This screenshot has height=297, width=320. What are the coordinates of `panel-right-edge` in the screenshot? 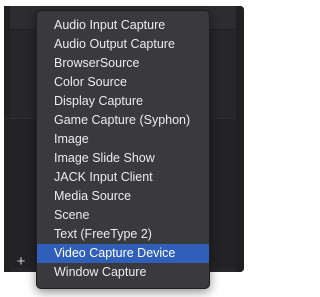 It's located at (240, 139).